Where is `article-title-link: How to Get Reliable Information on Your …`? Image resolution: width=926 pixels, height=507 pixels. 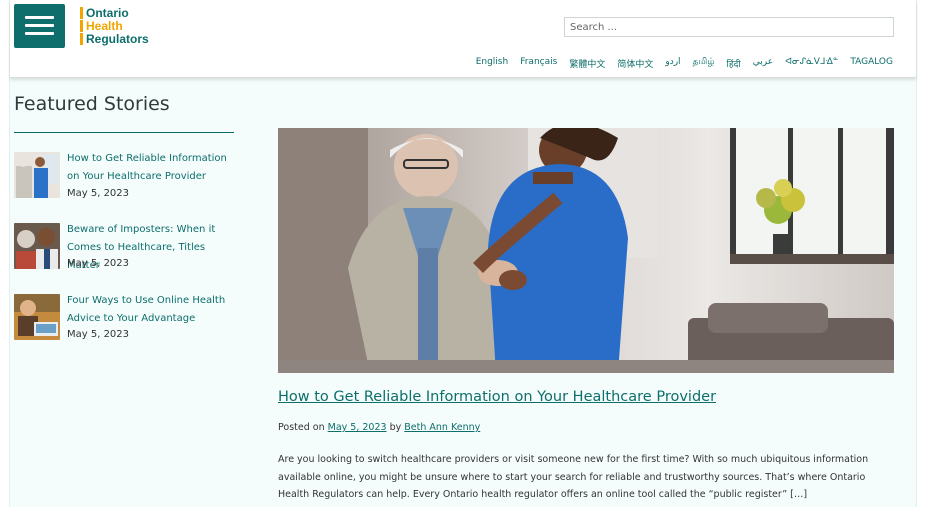 article-title-link: How to Get Reliable Information on Your … is located at coordinates (497, 397).